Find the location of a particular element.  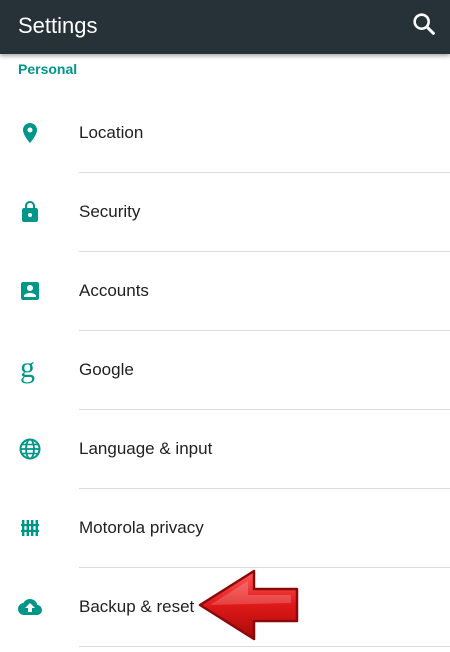

search-button is located at coordinates (424, 24).